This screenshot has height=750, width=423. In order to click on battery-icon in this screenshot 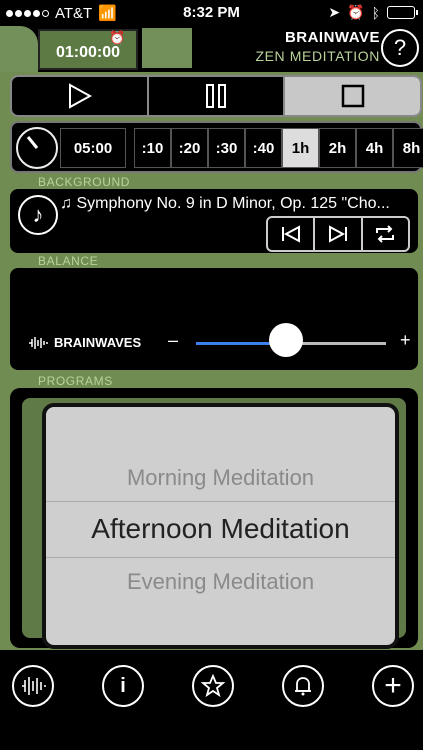, I will do `click(402, 12)`.